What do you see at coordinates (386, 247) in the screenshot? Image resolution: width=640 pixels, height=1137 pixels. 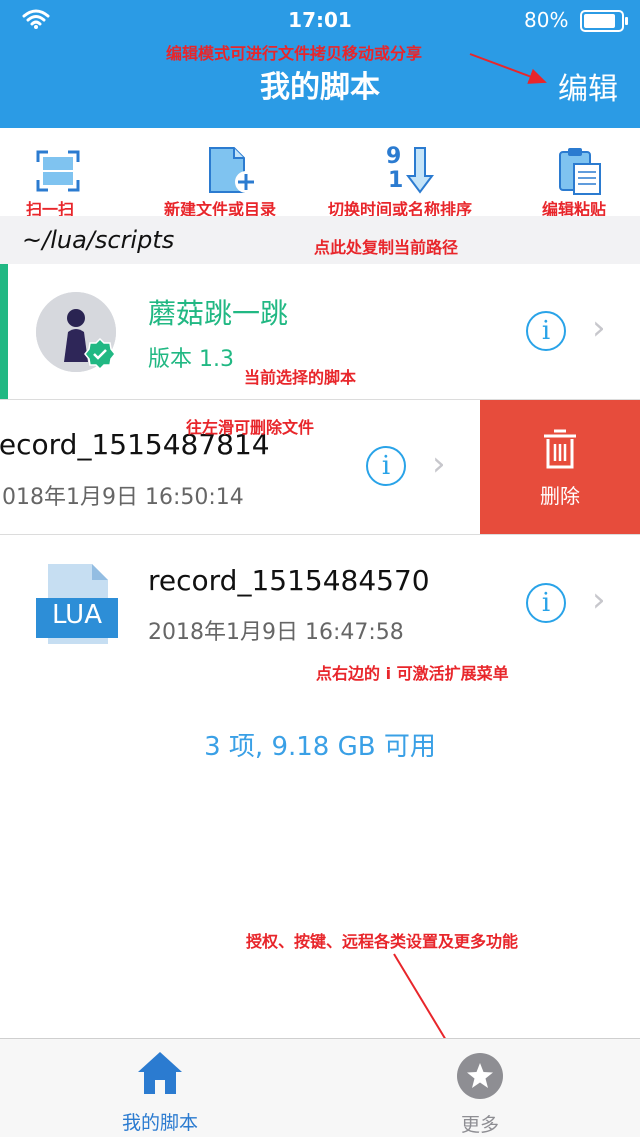 I see `annotation-copy-path: 点此处复制当前路径` at bounding box center [386, 247].